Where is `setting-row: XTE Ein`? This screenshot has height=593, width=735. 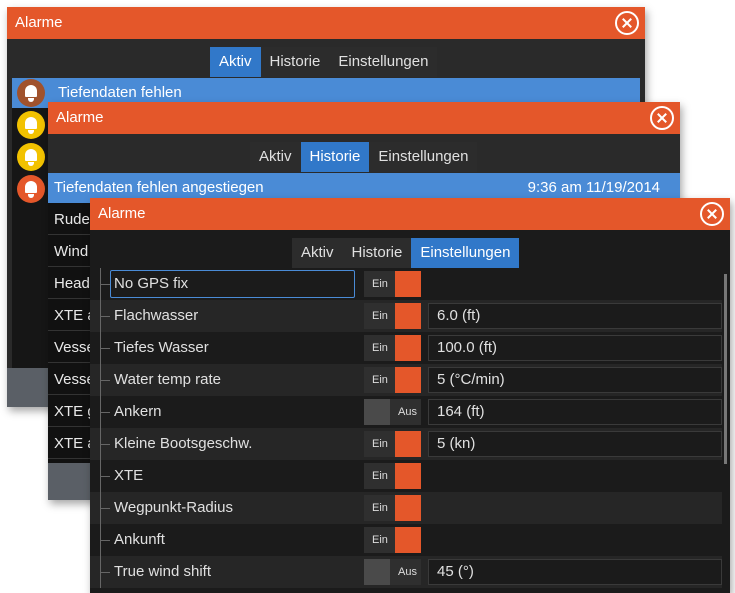
setting-row: XTE Ein is located at coordinates (406, 476).